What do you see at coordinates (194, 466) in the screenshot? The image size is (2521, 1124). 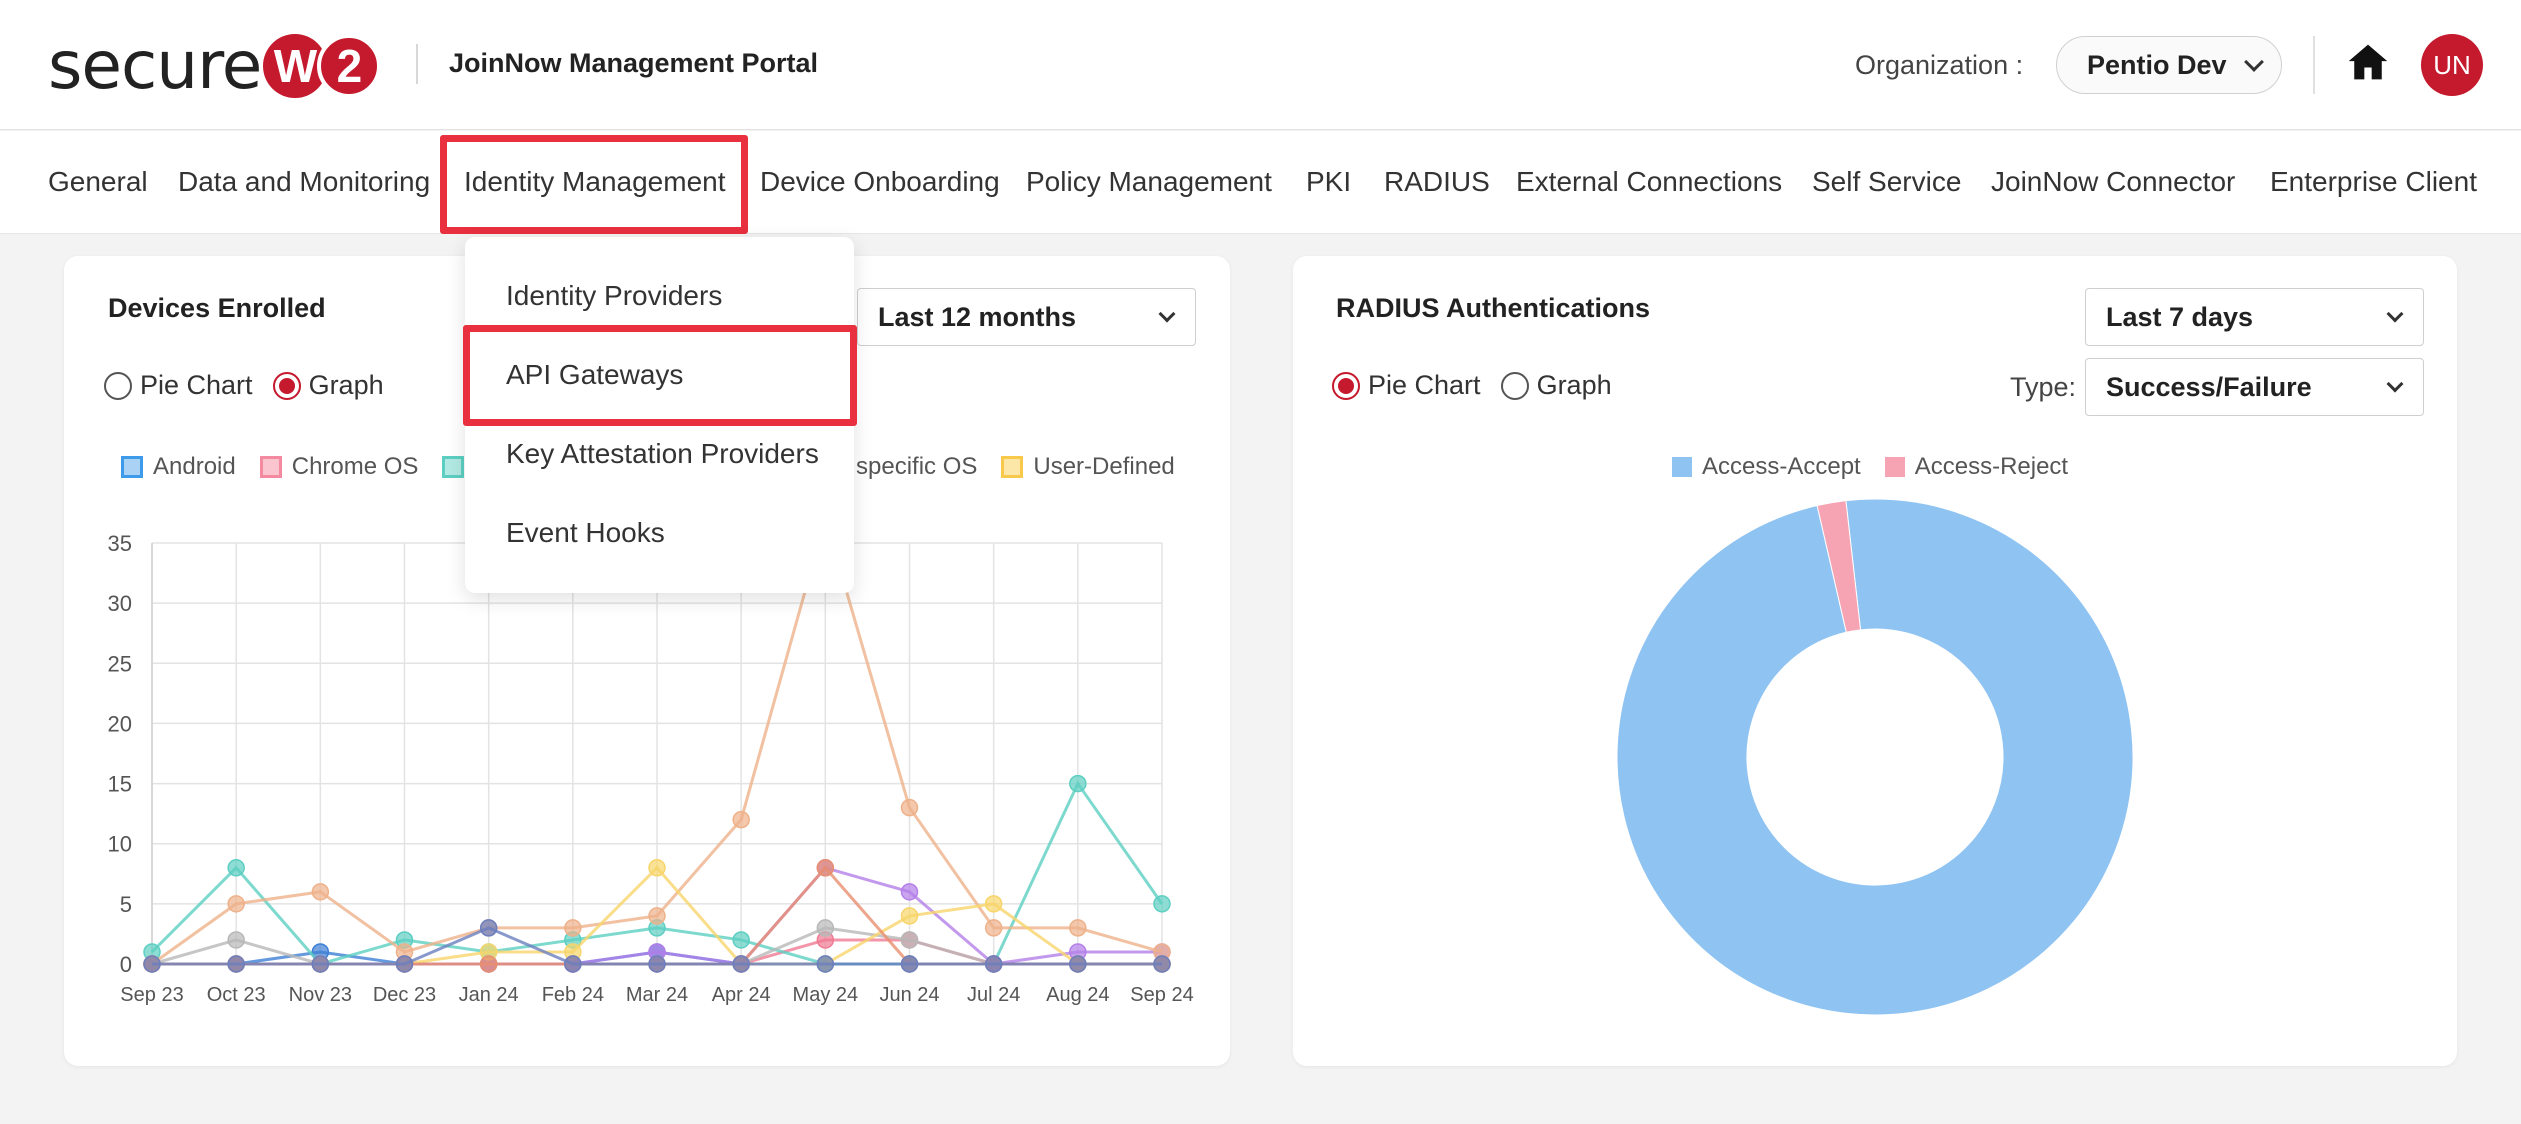 I see `legend-label: Android` at bounding box center [194, 466].